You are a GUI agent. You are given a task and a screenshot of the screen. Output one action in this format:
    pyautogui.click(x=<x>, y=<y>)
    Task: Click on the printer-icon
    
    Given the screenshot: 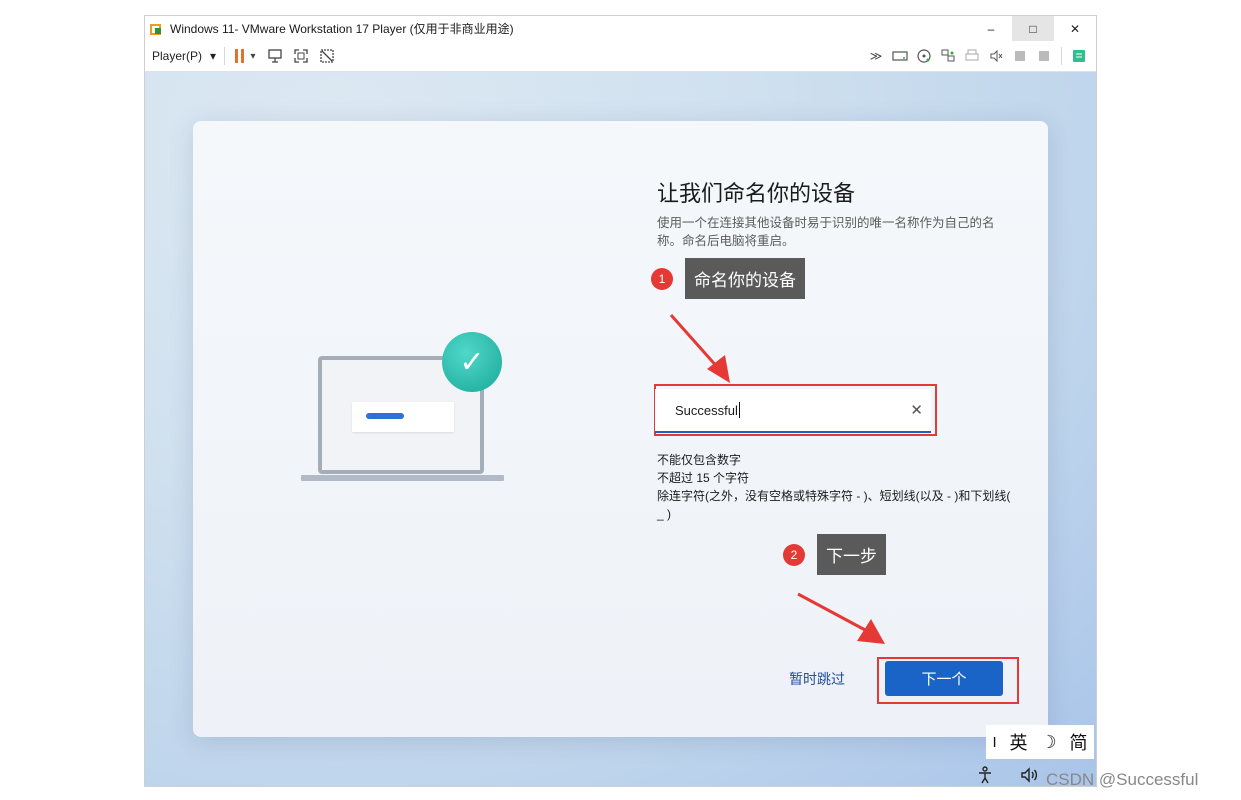 What is the action you would take?
    pyautogui.click(x=972, y=56)
    